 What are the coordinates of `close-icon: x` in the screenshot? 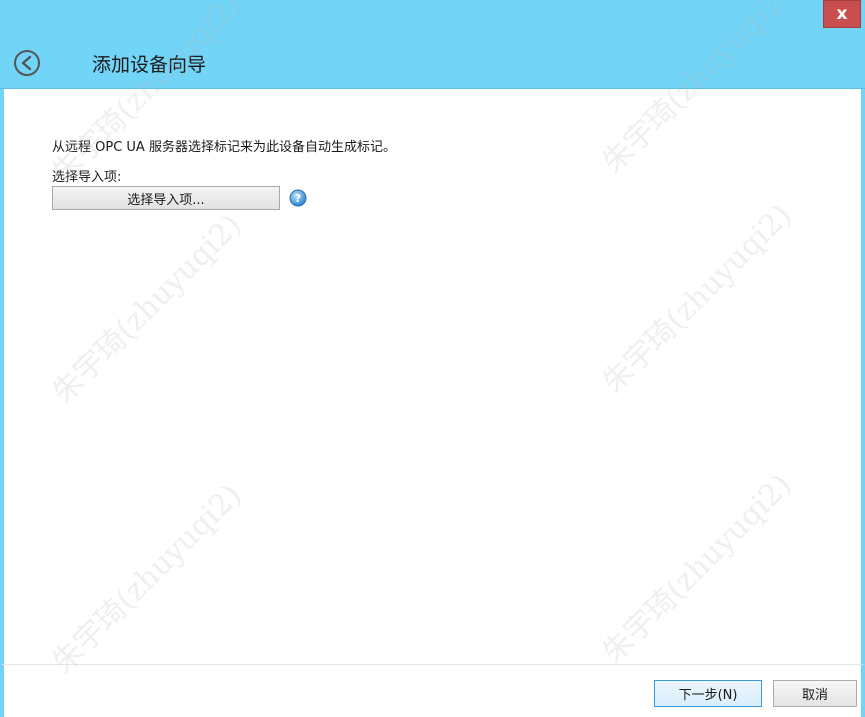 It's located at (842, 14).